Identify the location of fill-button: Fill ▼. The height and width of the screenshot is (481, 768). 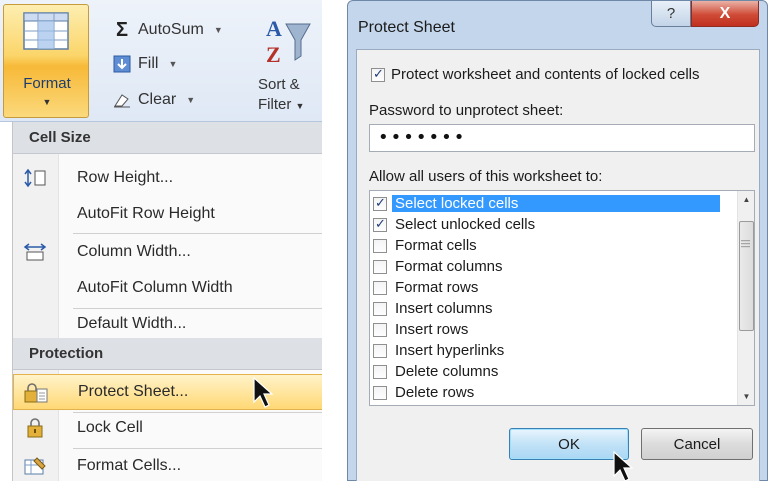
(144, 64).